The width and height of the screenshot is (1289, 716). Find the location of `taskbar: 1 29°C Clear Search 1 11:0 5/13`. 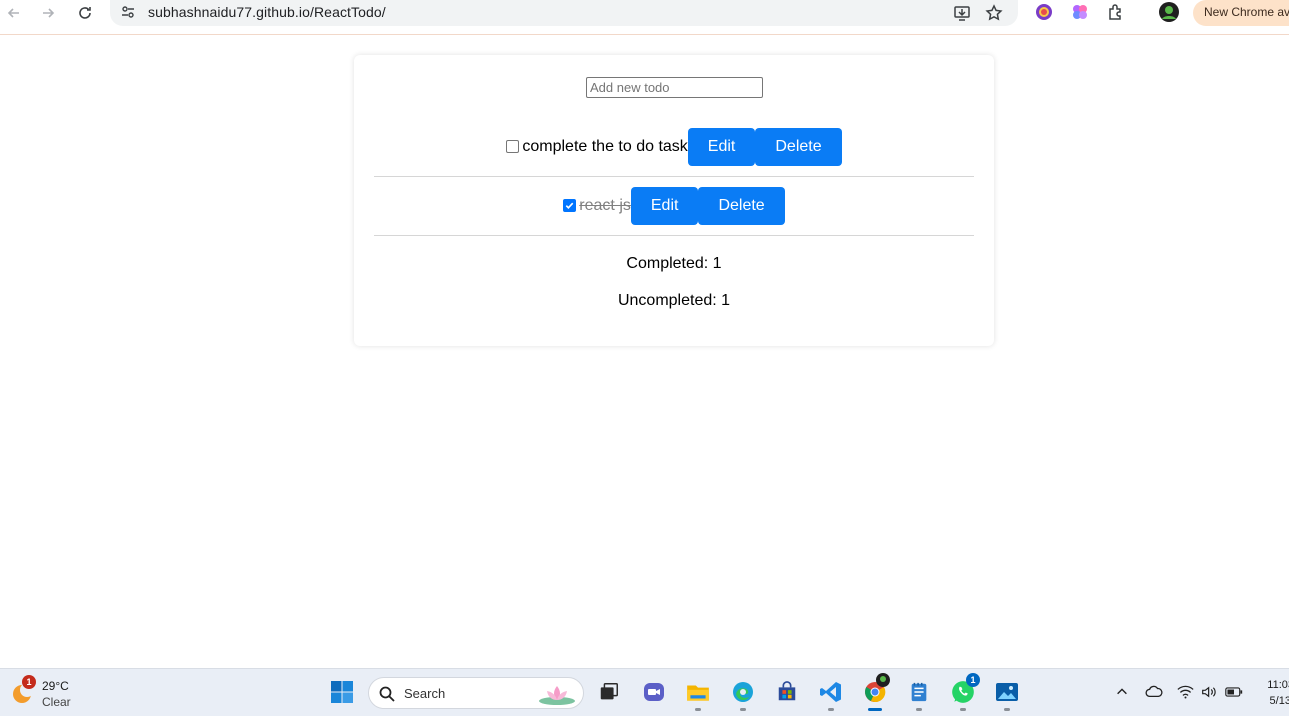

taskbar: 1 29°C Clear Search 1 11:0 5/13 is located at coordinates (644, 692).